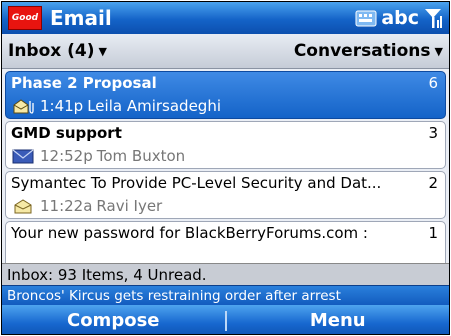 The image size is (451, 336). What do you see at coordinates (25, 18) in the screenshot?
I see `good-logo: Good` at bounding box center [25, 18].